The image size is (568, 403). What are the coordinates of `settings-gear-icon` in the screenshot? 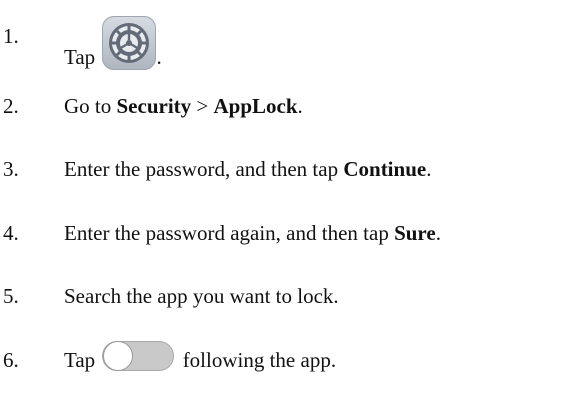 It's located at (129, 43).